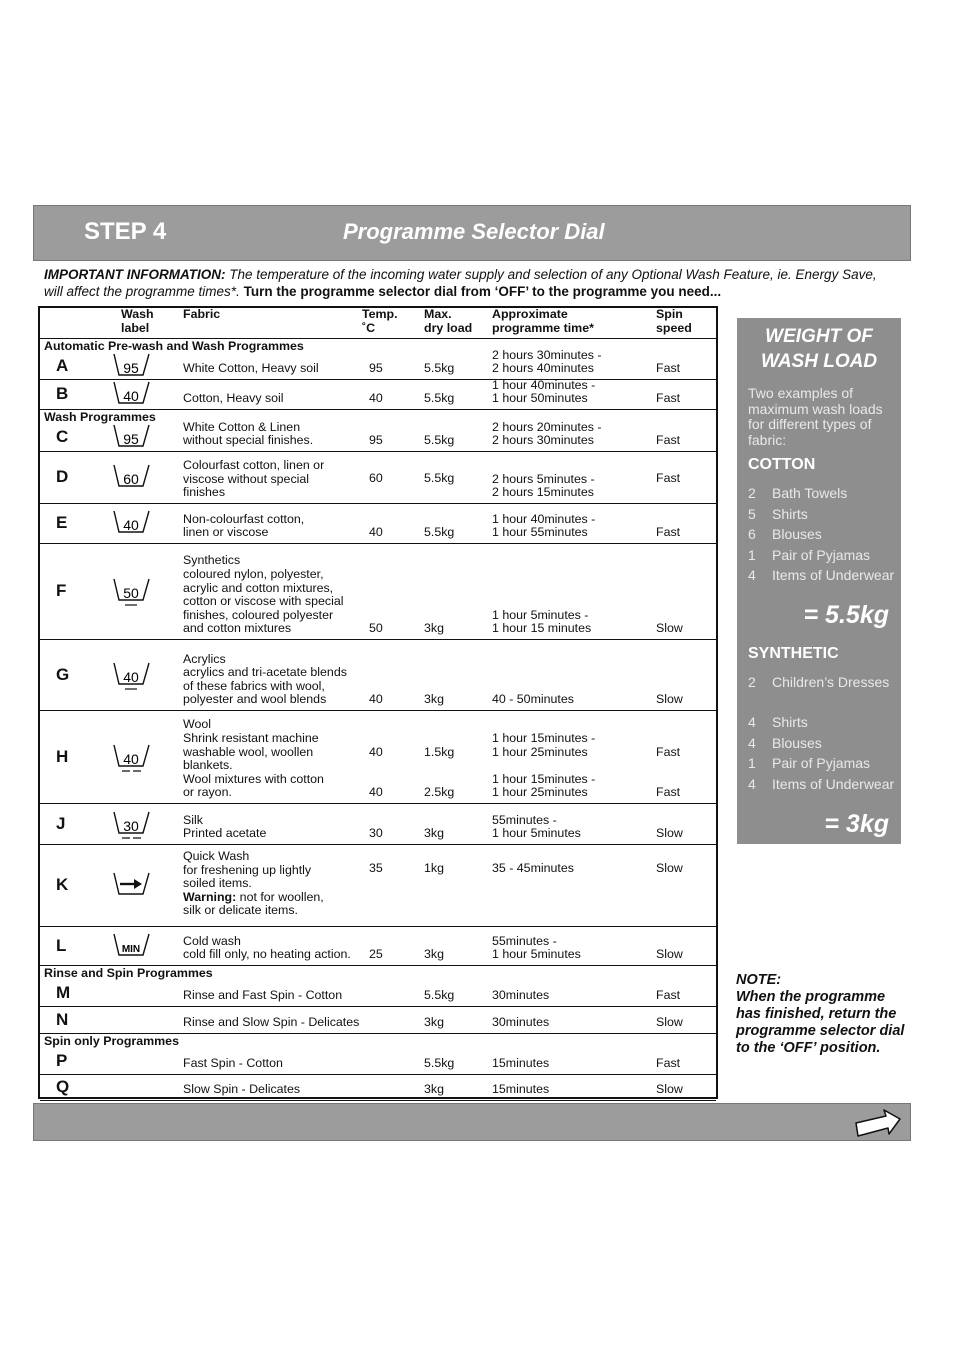  What do you see at coordinates (63, 674) in the screenshot?
I see `programme-letter: G` at bounding box center [63, 674].